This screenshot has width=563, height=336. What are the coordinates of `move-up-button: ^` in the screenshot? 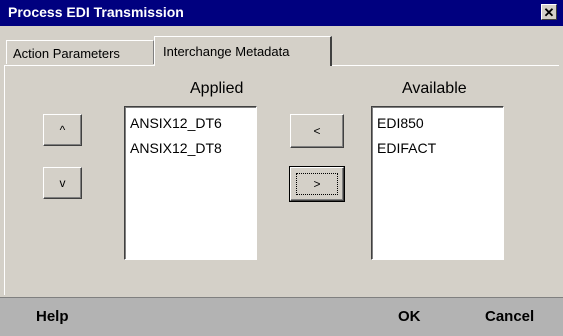 It's located at (62, 130).